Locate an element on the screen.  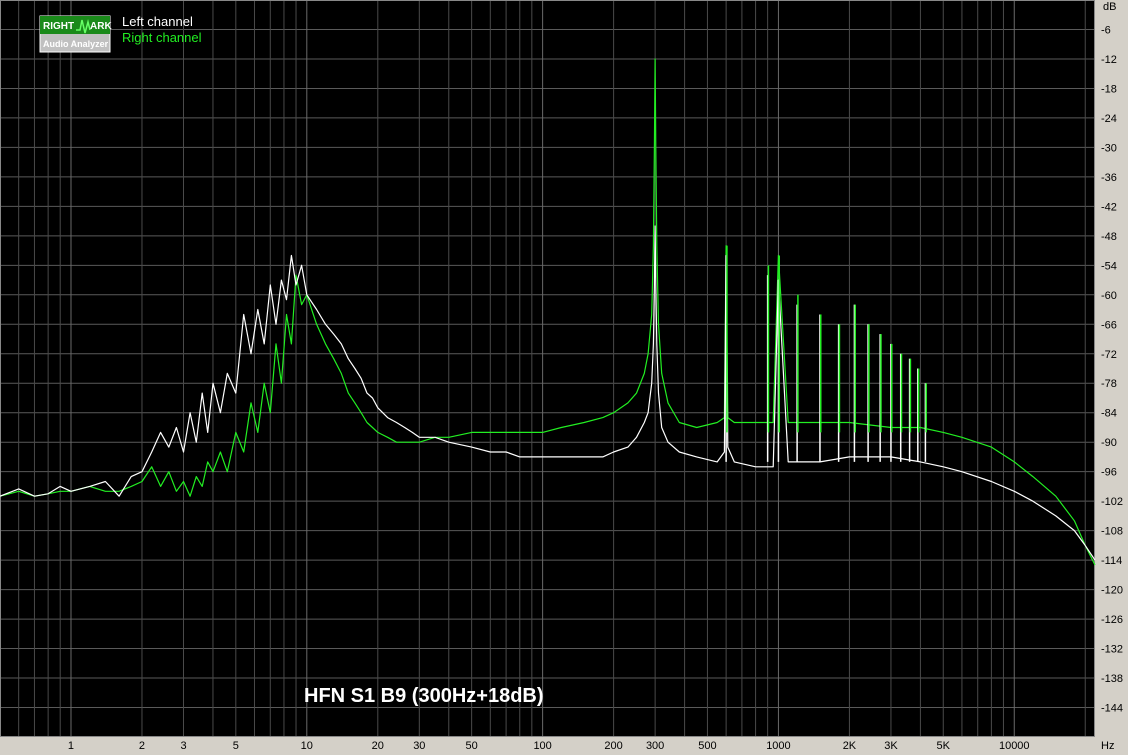
y-tick-label: -120 is located at coordinates (1112, 591).